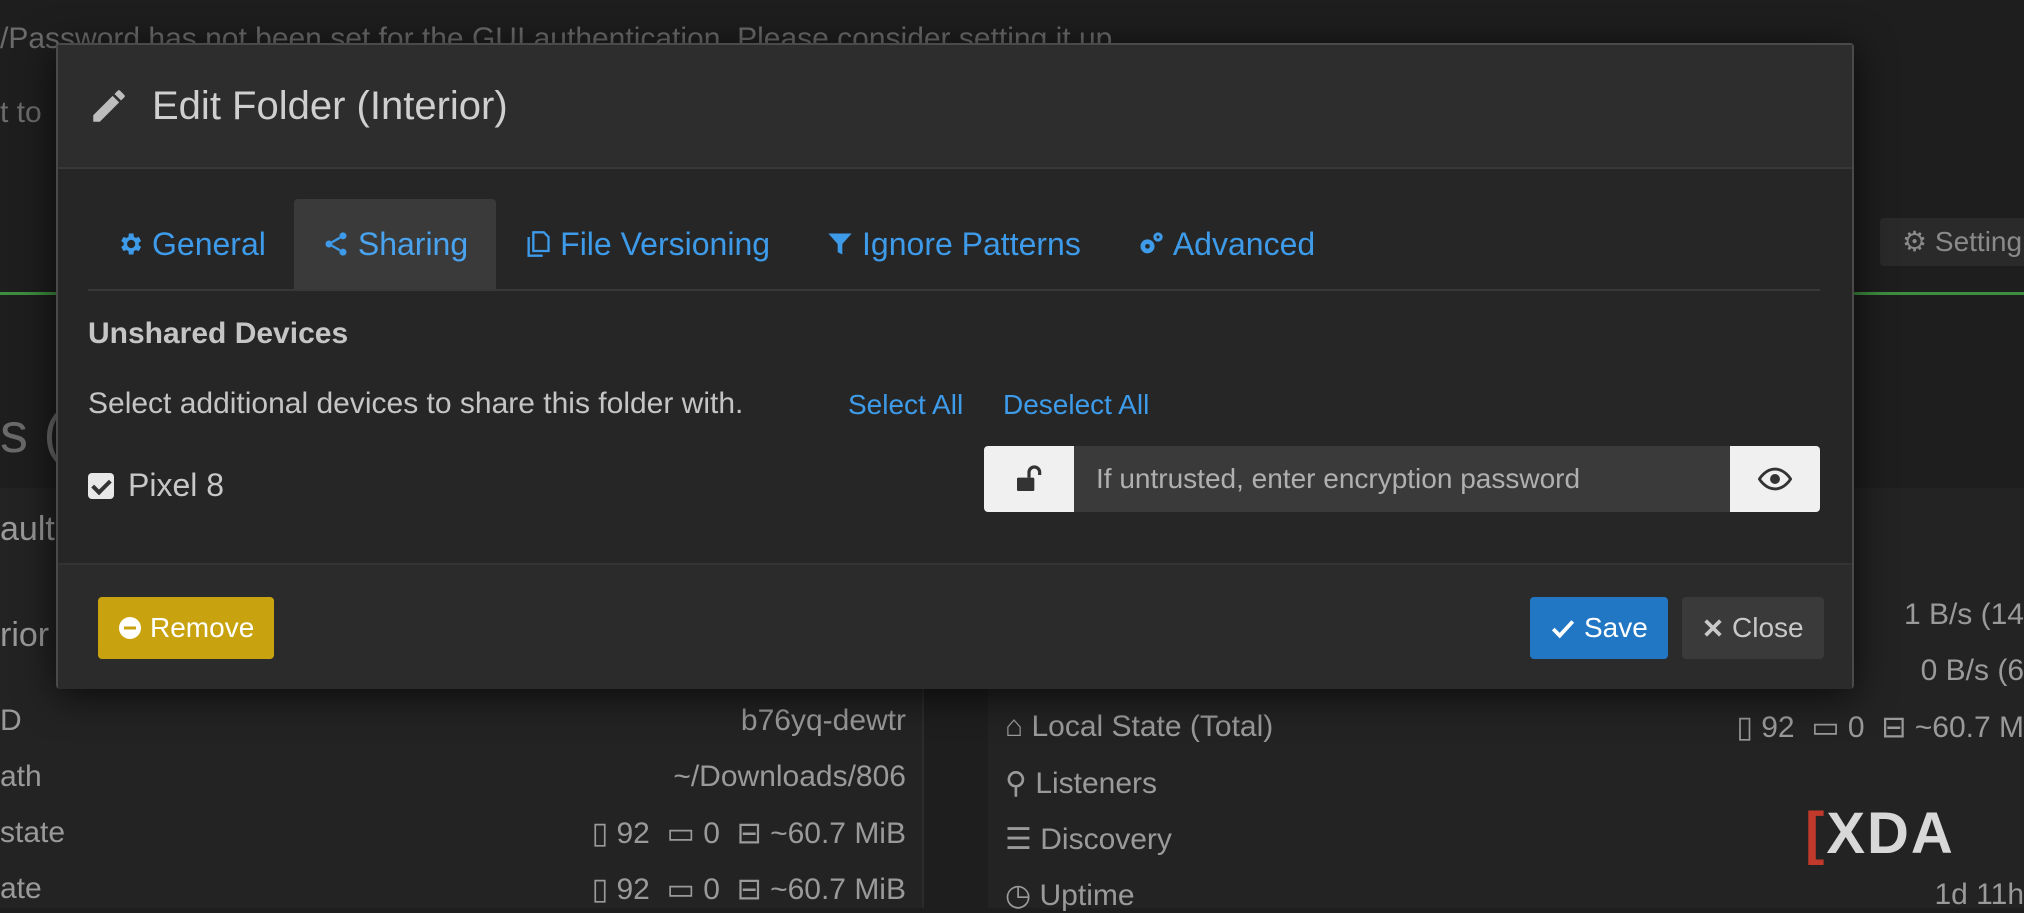 This screenshot has height=913, width=2024. Describe the element at coordinates (905, 405) in the screenshot. I see `select-all-link: Select All` at that location.